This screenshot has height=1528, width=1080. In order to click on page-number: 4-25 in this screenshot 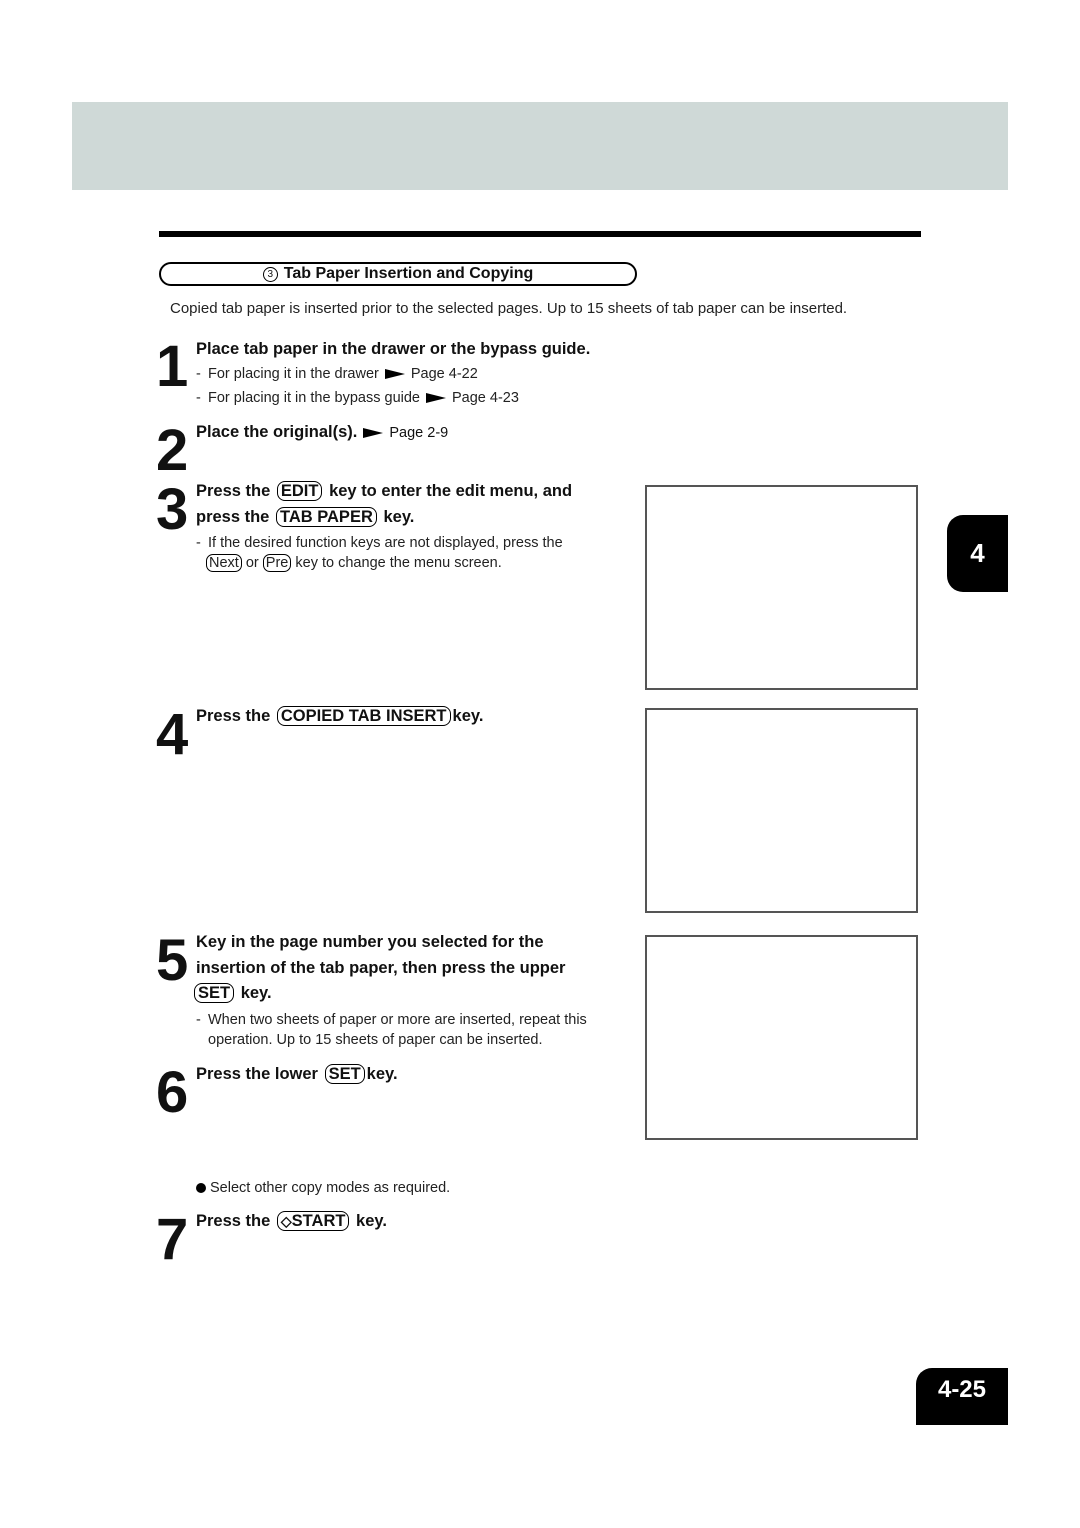, I will do `click(962, 1396)`.